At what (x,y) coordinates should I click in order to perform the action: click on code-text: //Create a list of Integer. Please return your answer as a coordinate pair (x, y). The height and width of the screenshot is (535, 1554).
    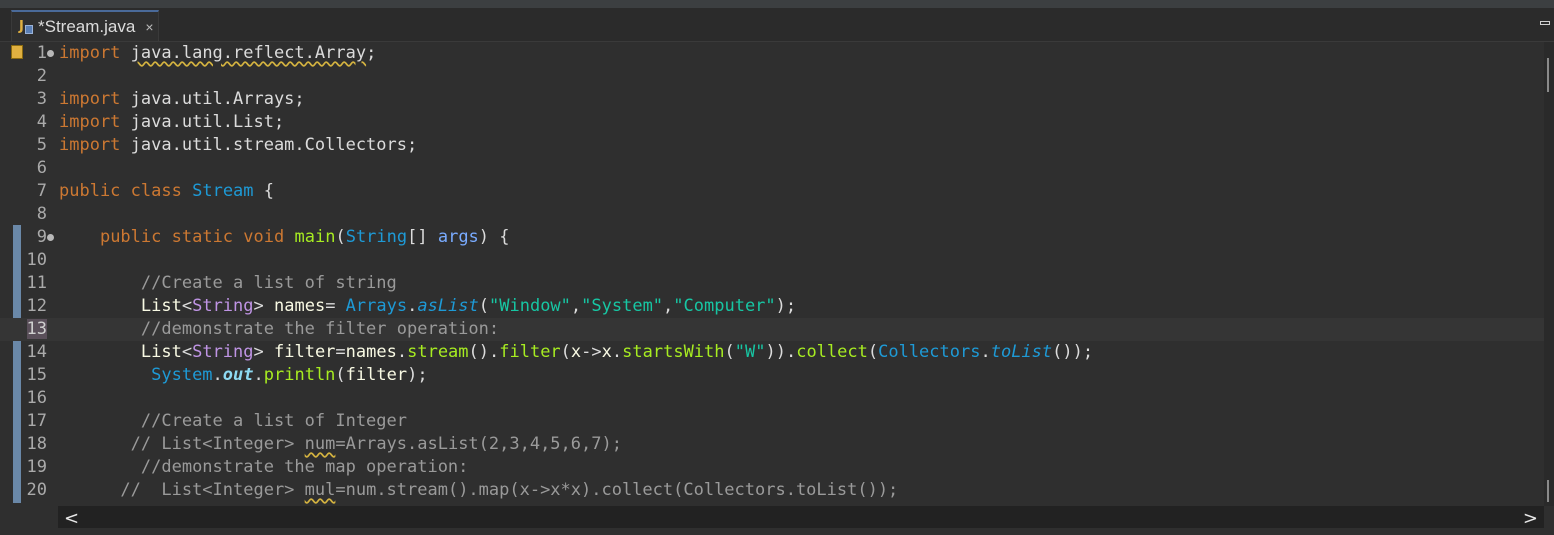
    Looking at the image, I should click on (273, 421).